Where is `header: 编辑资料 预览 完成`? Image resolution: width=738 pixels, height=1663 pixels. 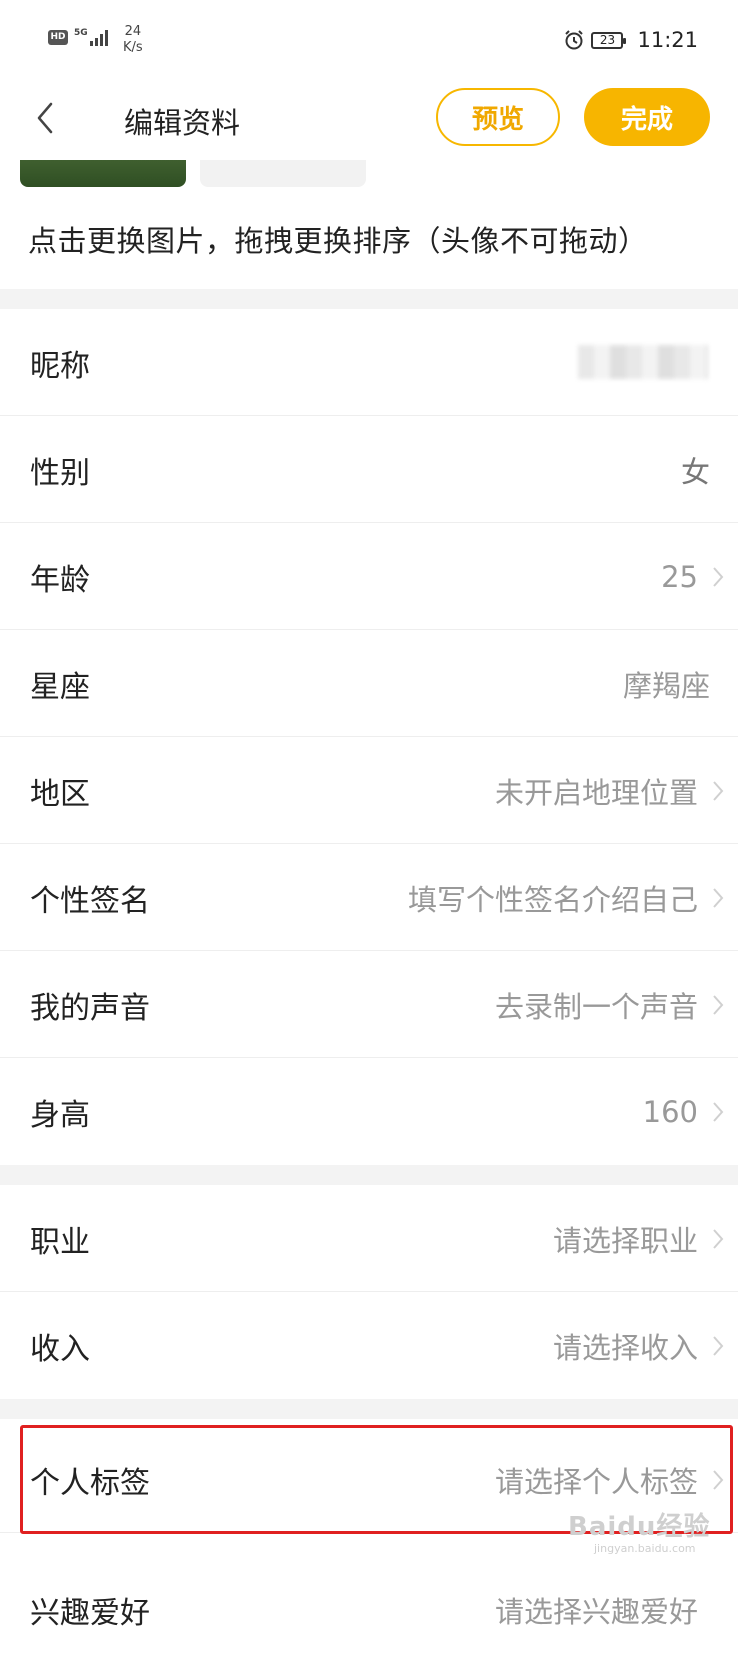
header: 编辑资料 预览 完成 is located at coordinates (369, 120).